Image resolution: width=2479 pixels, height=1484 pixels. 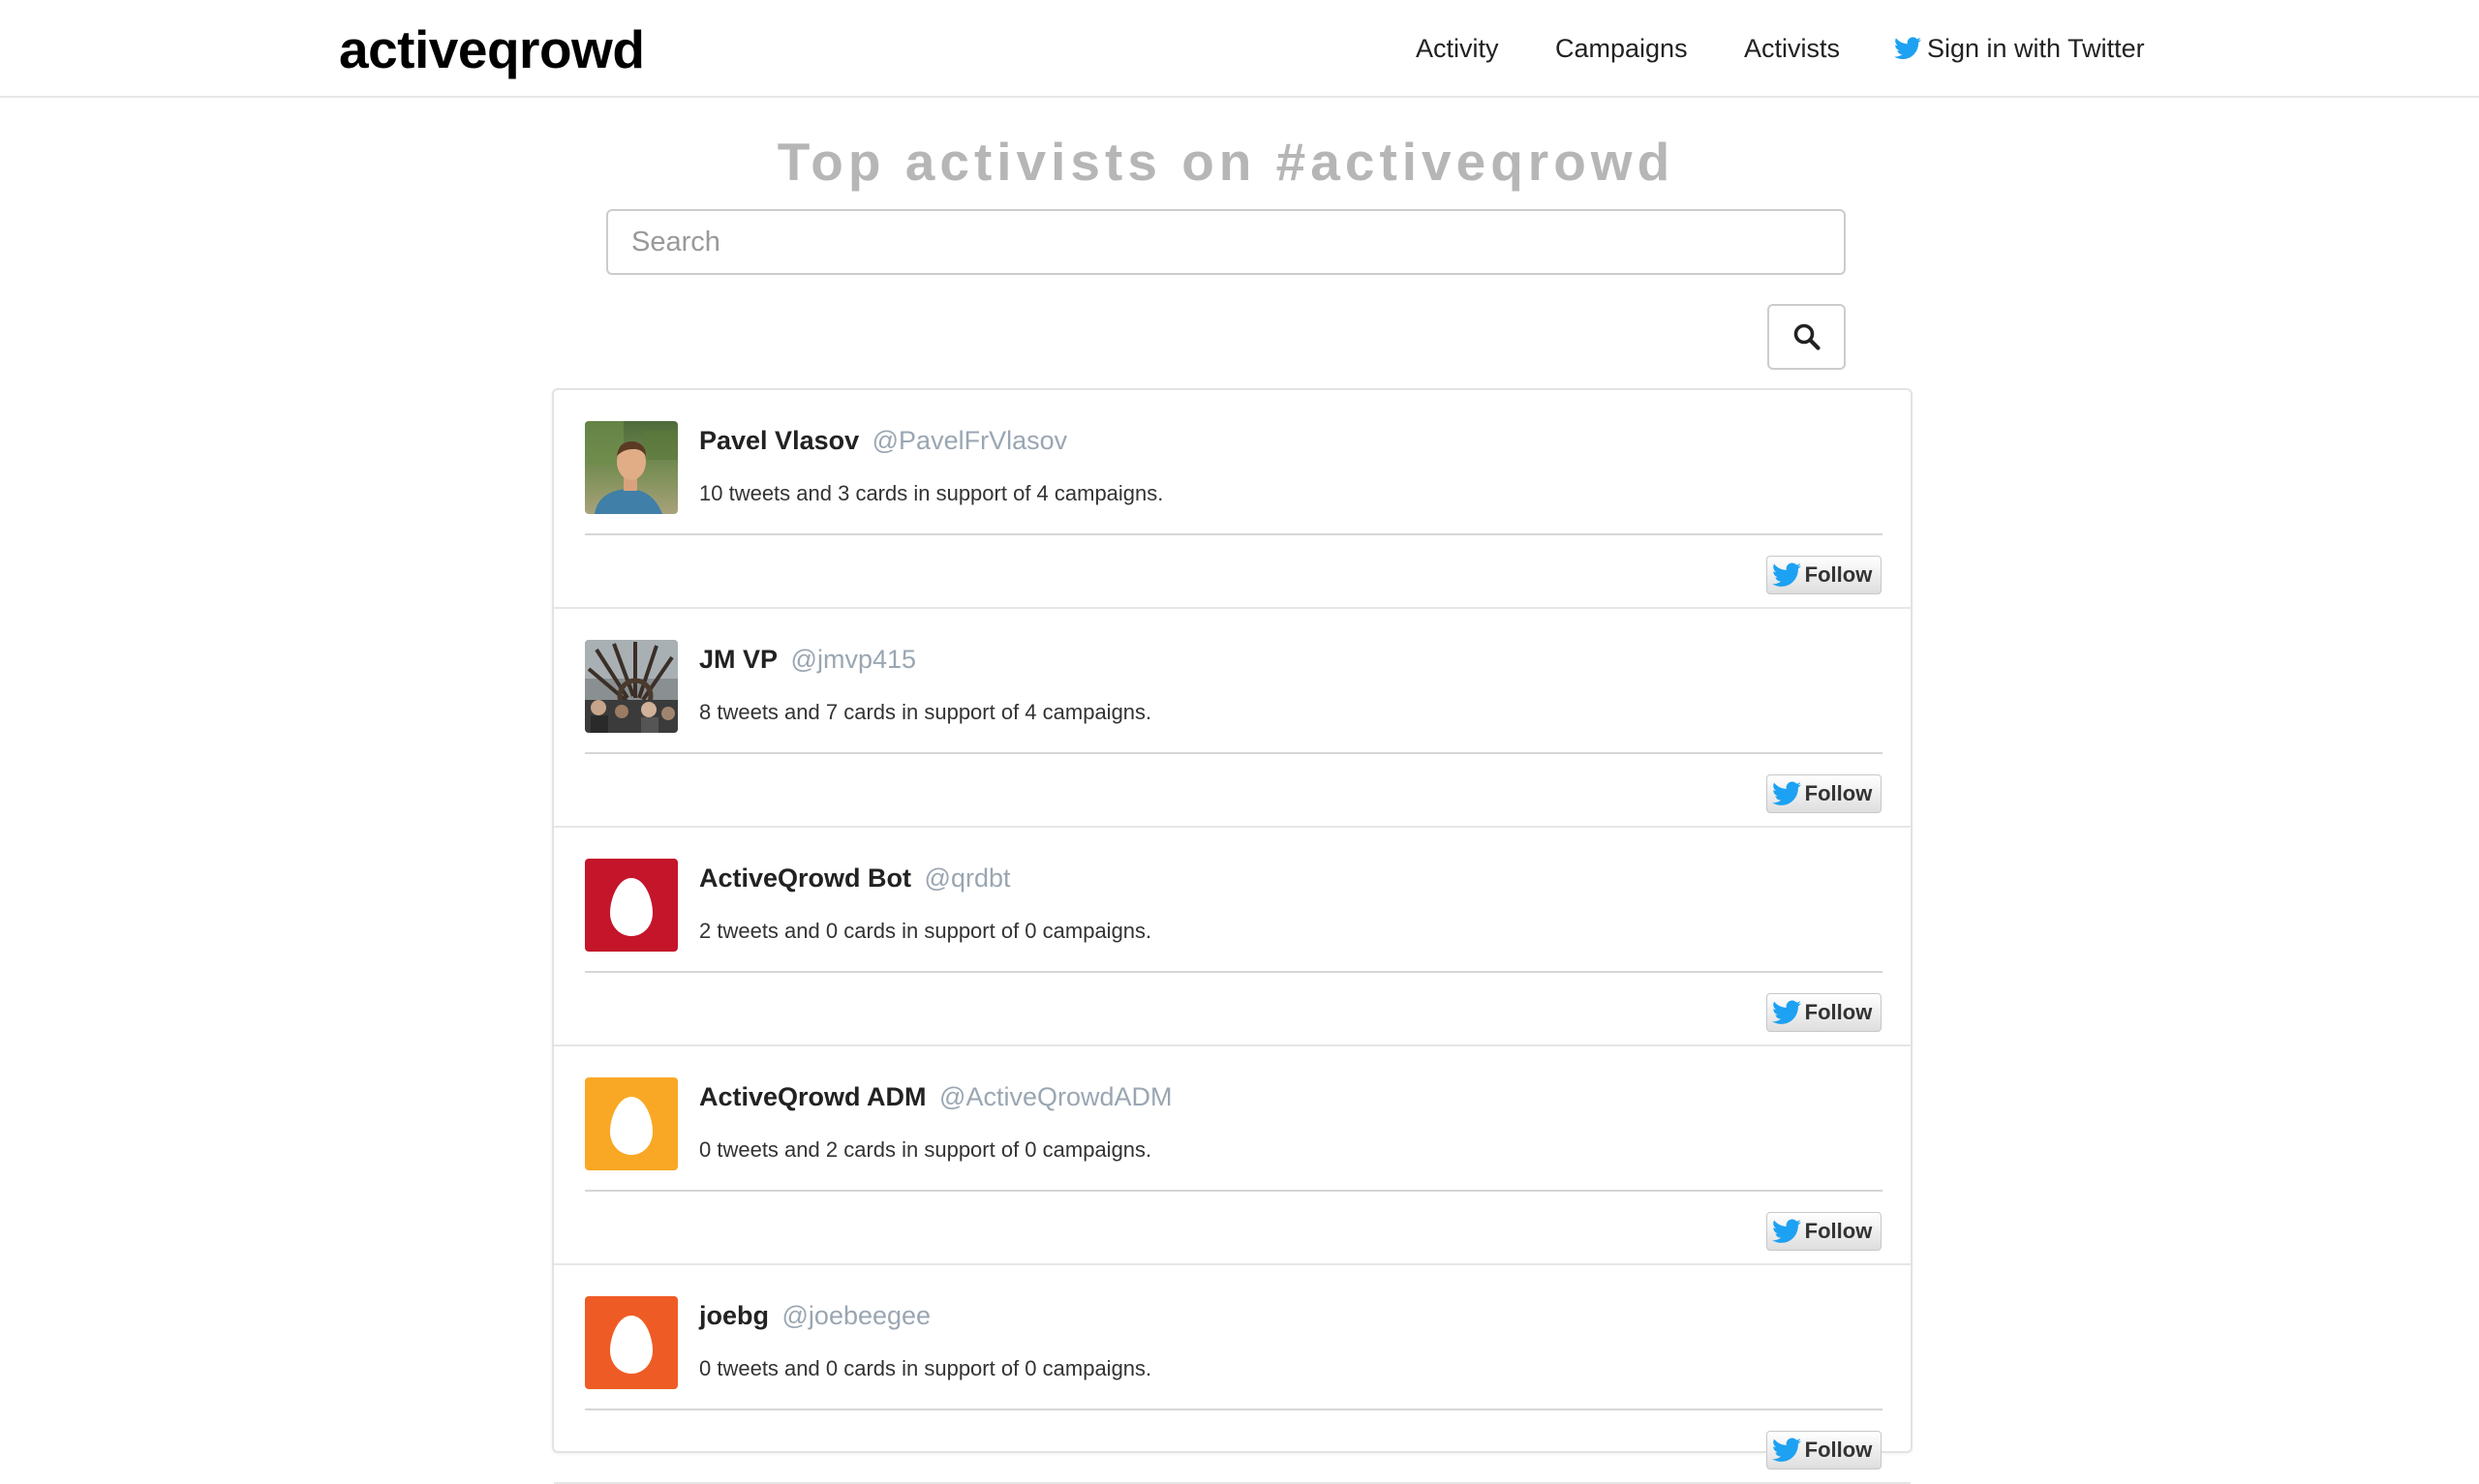 I want to click on activist-name-line: ActiveQrowd ADM @ActiveQrowdADM, so click(x=936, y=1096).